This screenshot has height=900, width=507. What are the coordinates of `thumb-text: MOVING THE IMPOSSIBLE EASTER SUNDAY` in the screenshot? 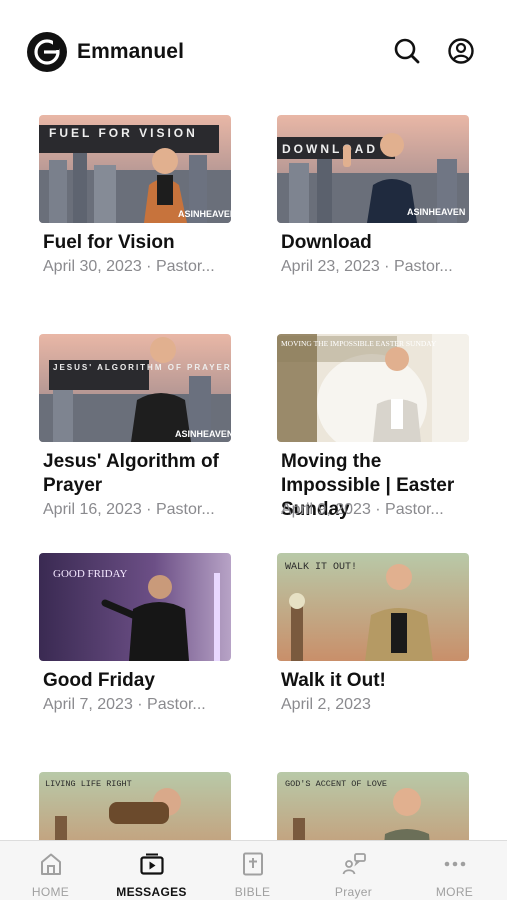 It's located at (359, 343).